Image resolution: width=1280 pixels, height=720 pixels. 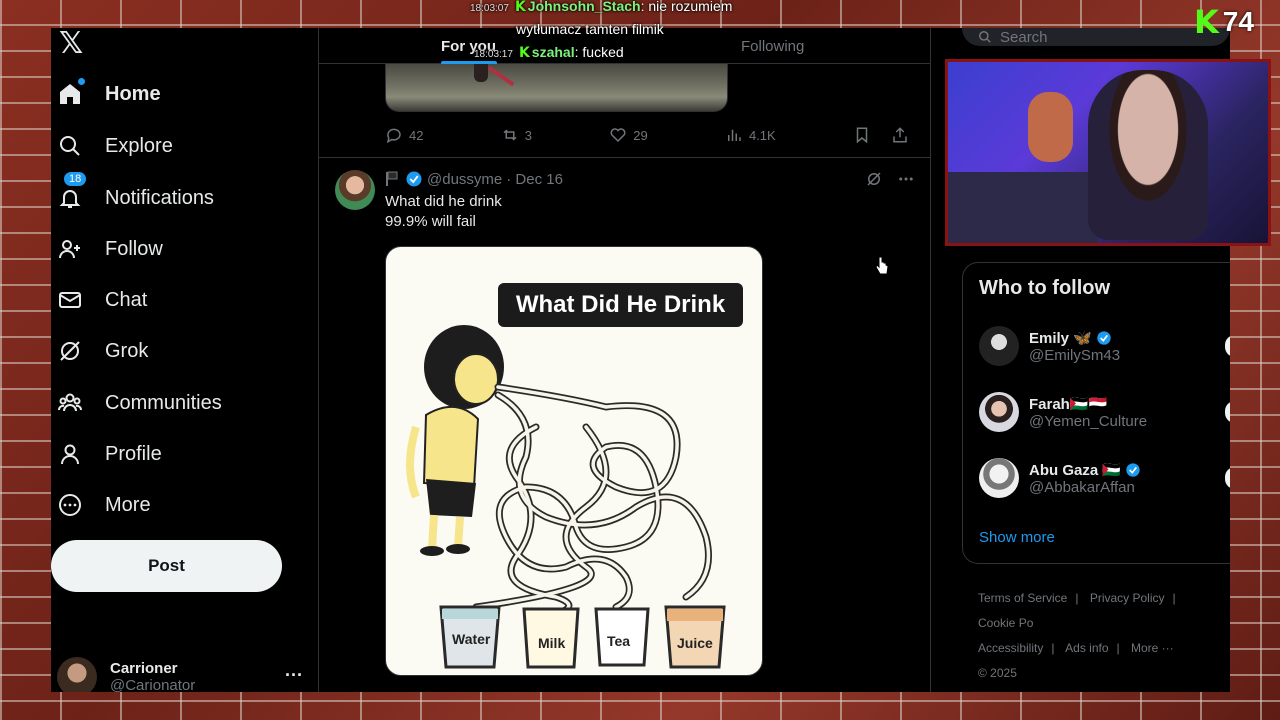 What do you see at coordinates (584, 7) in the screenshot?
I see `chat-user: Johnsohn_Stach` at bounding box center [584, 7].